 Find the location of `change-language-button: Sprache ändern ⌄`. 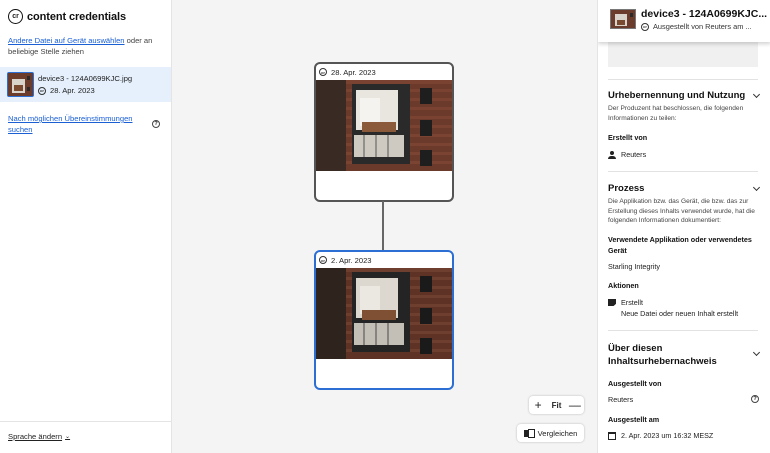

change-language-button: Sprache ändern ⌄ is located at coordinates (39, 436).